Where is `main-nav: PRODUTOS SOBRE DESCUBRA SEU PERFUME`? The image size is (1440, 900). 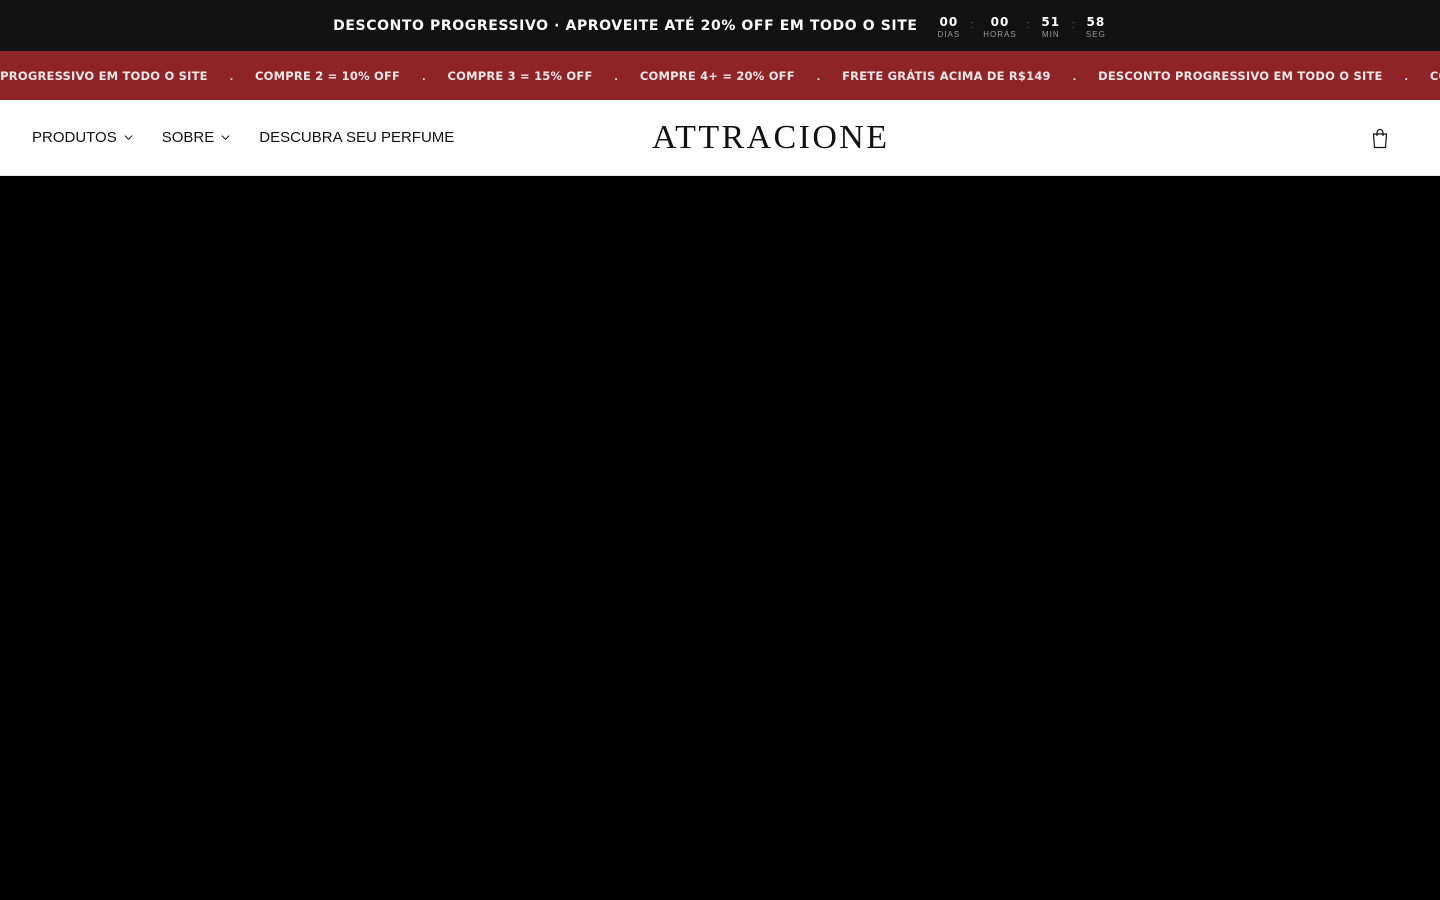
main-nav: PRODUTOS SOBRE DESCUBRA SEU PERFUME is located at coordinates (227, 137).